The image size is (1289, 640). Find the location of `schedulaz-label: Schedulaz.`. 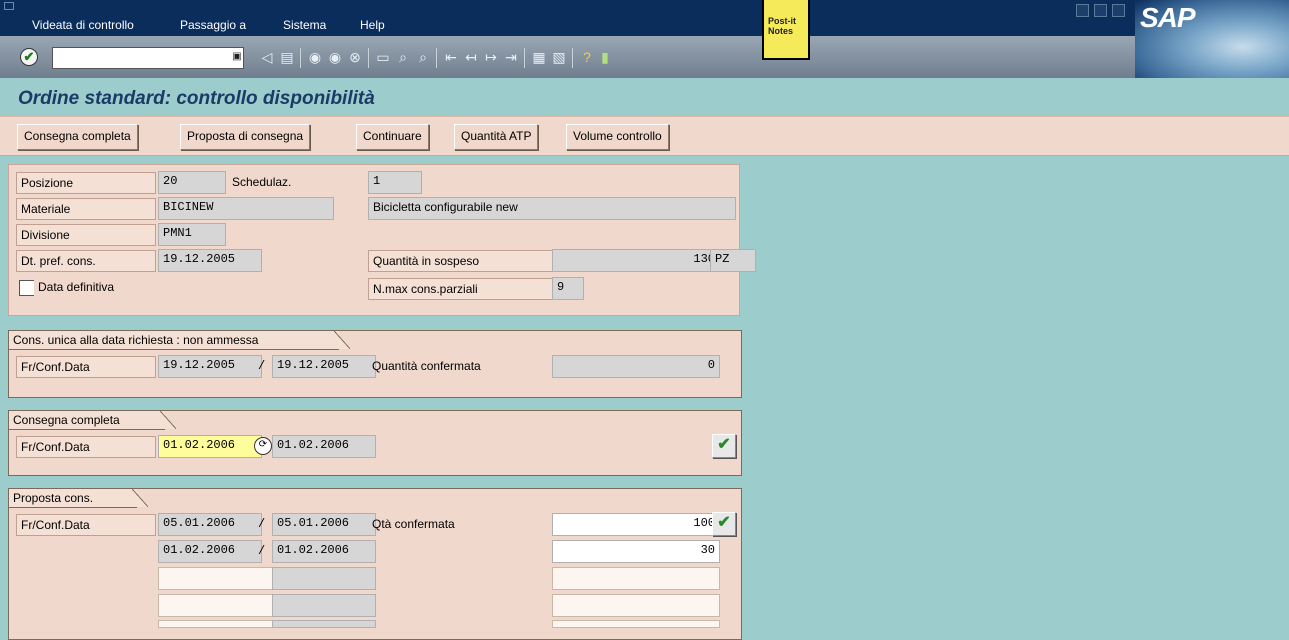

schedulaz-label: Schedulaz. is located at coordinates (280, 182).